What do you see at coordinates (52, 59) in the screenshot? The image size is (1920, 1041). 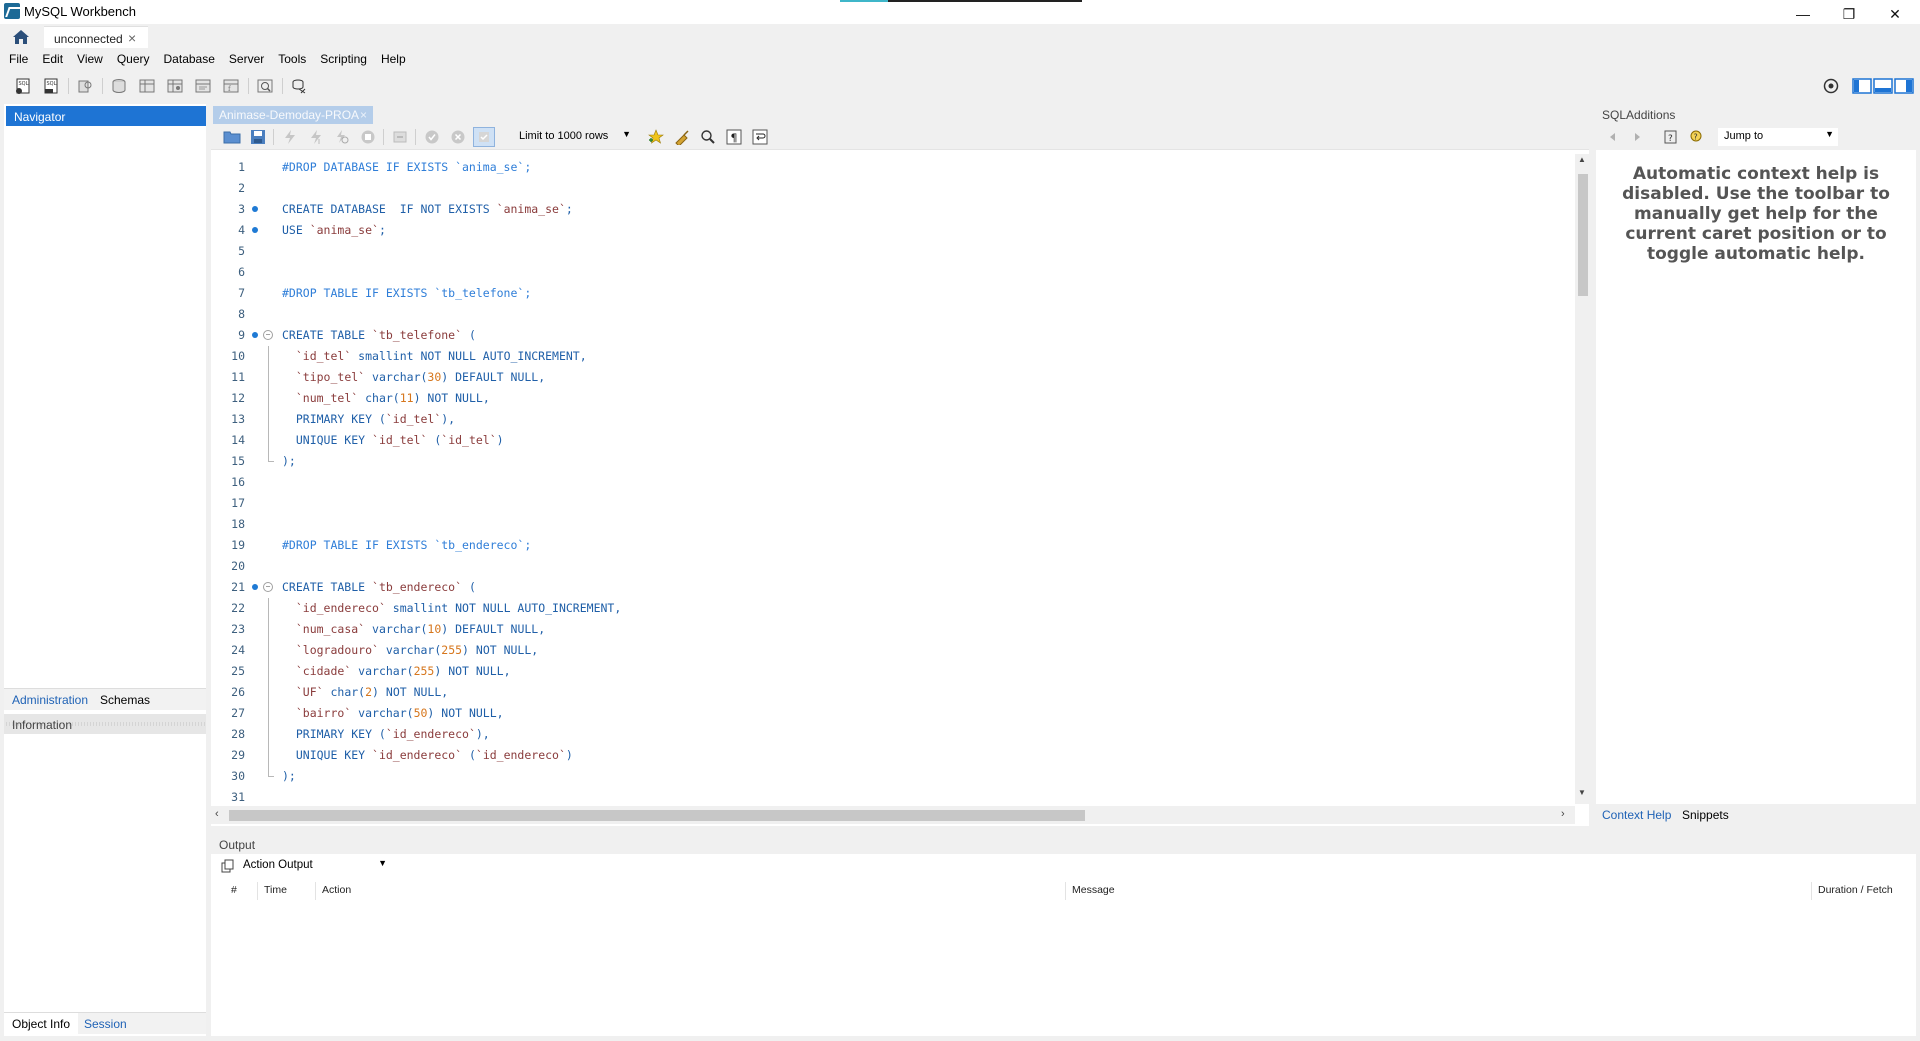 I see `menu-edit: Edit` at bounding box center [52, 59].